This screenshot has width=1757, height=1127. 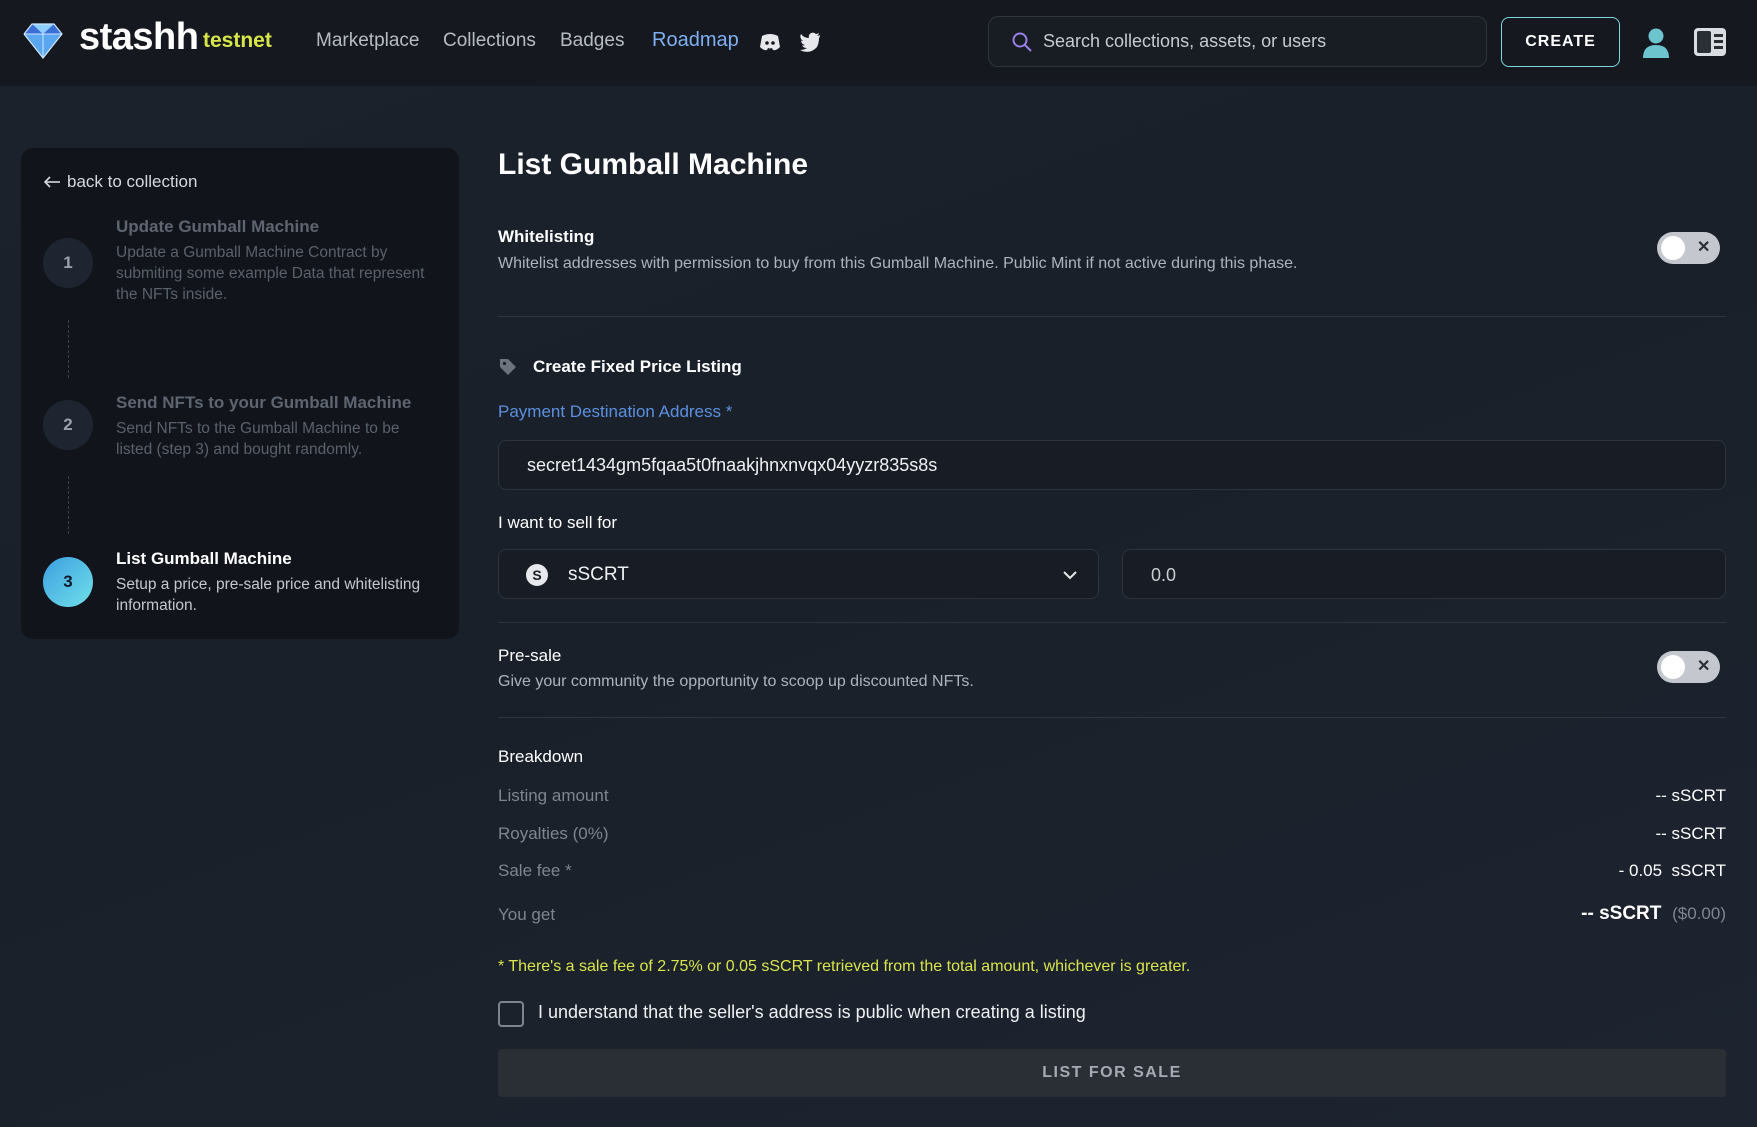 What do you see at coordinates (1688, 667) in the screenshot?
I see `presale-toggle: ✕` at bounding box center [1688, 667].